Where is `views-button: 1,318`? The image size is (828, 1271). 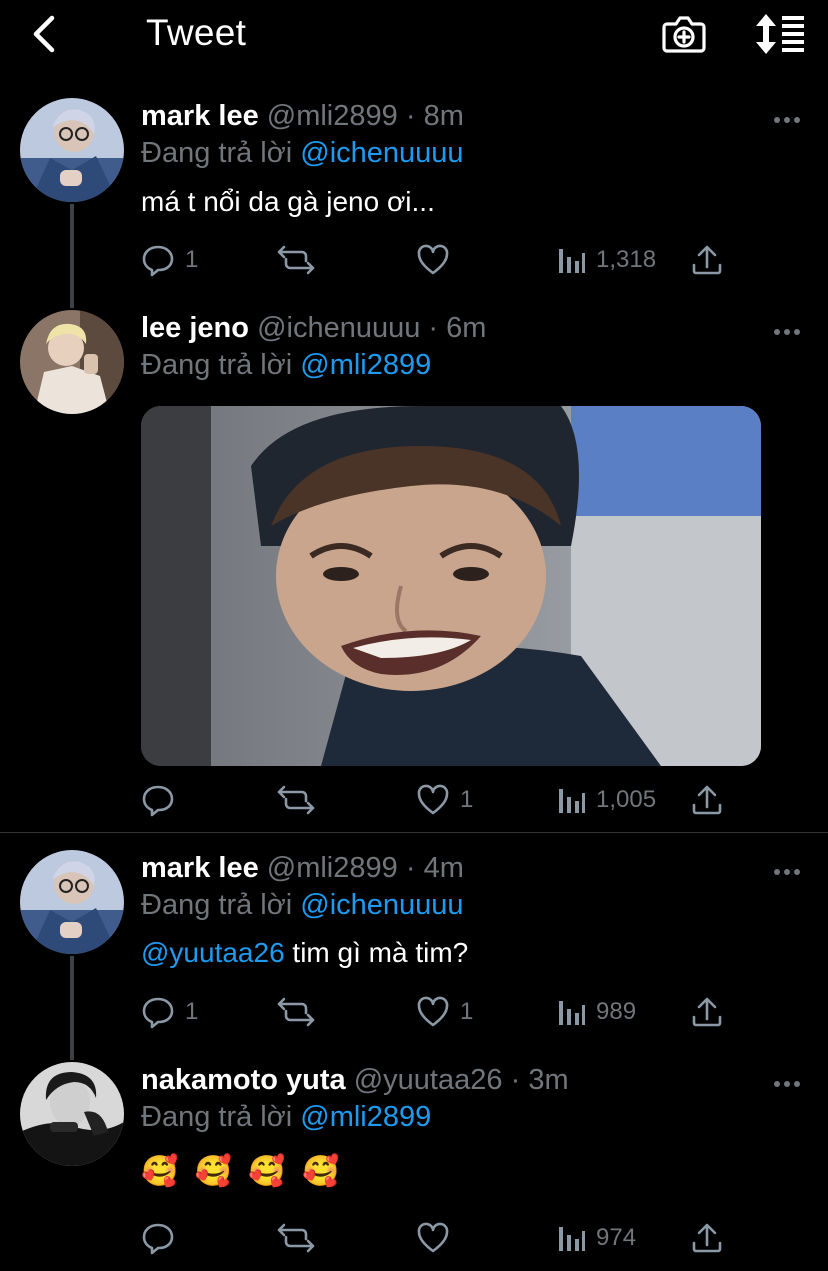
views-button: 1,318 is located at coordinates (606, 260).